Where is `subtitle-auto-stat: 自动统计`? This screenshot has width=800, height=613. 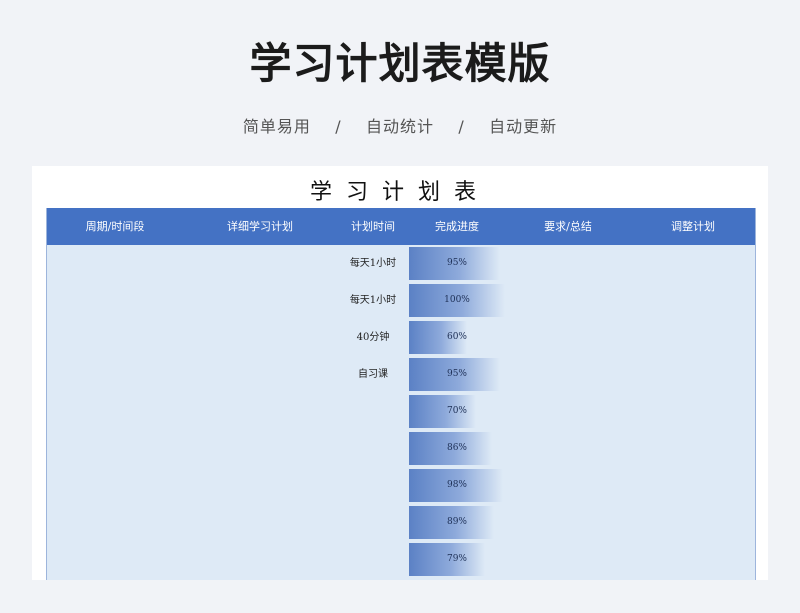 subtitle-auto-stat: 自动统计 is located at coordinates (399, 126).